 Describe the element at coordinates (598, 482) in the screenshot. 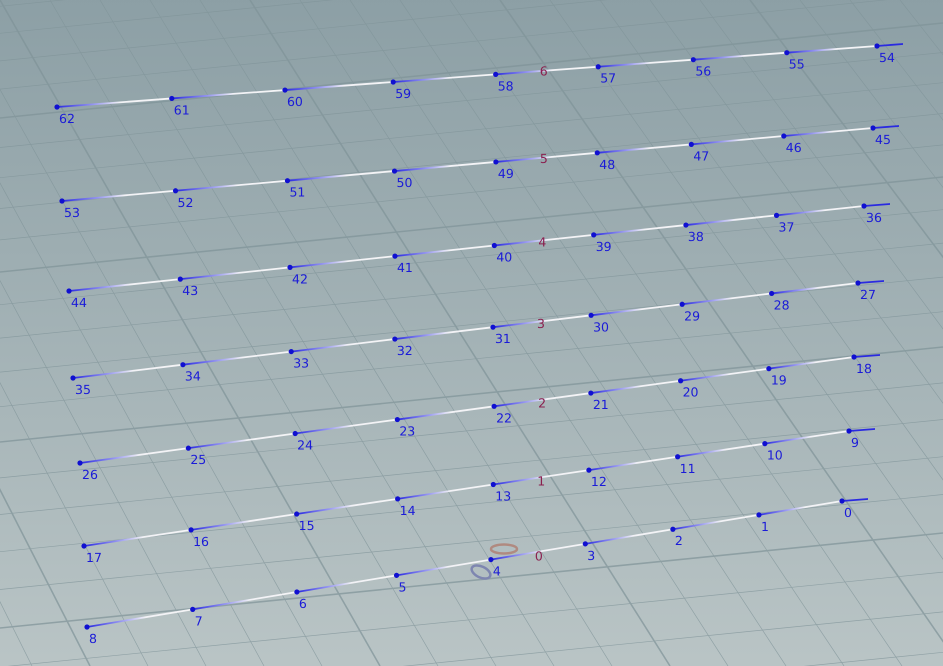

I see `point-number: 12` at that location.